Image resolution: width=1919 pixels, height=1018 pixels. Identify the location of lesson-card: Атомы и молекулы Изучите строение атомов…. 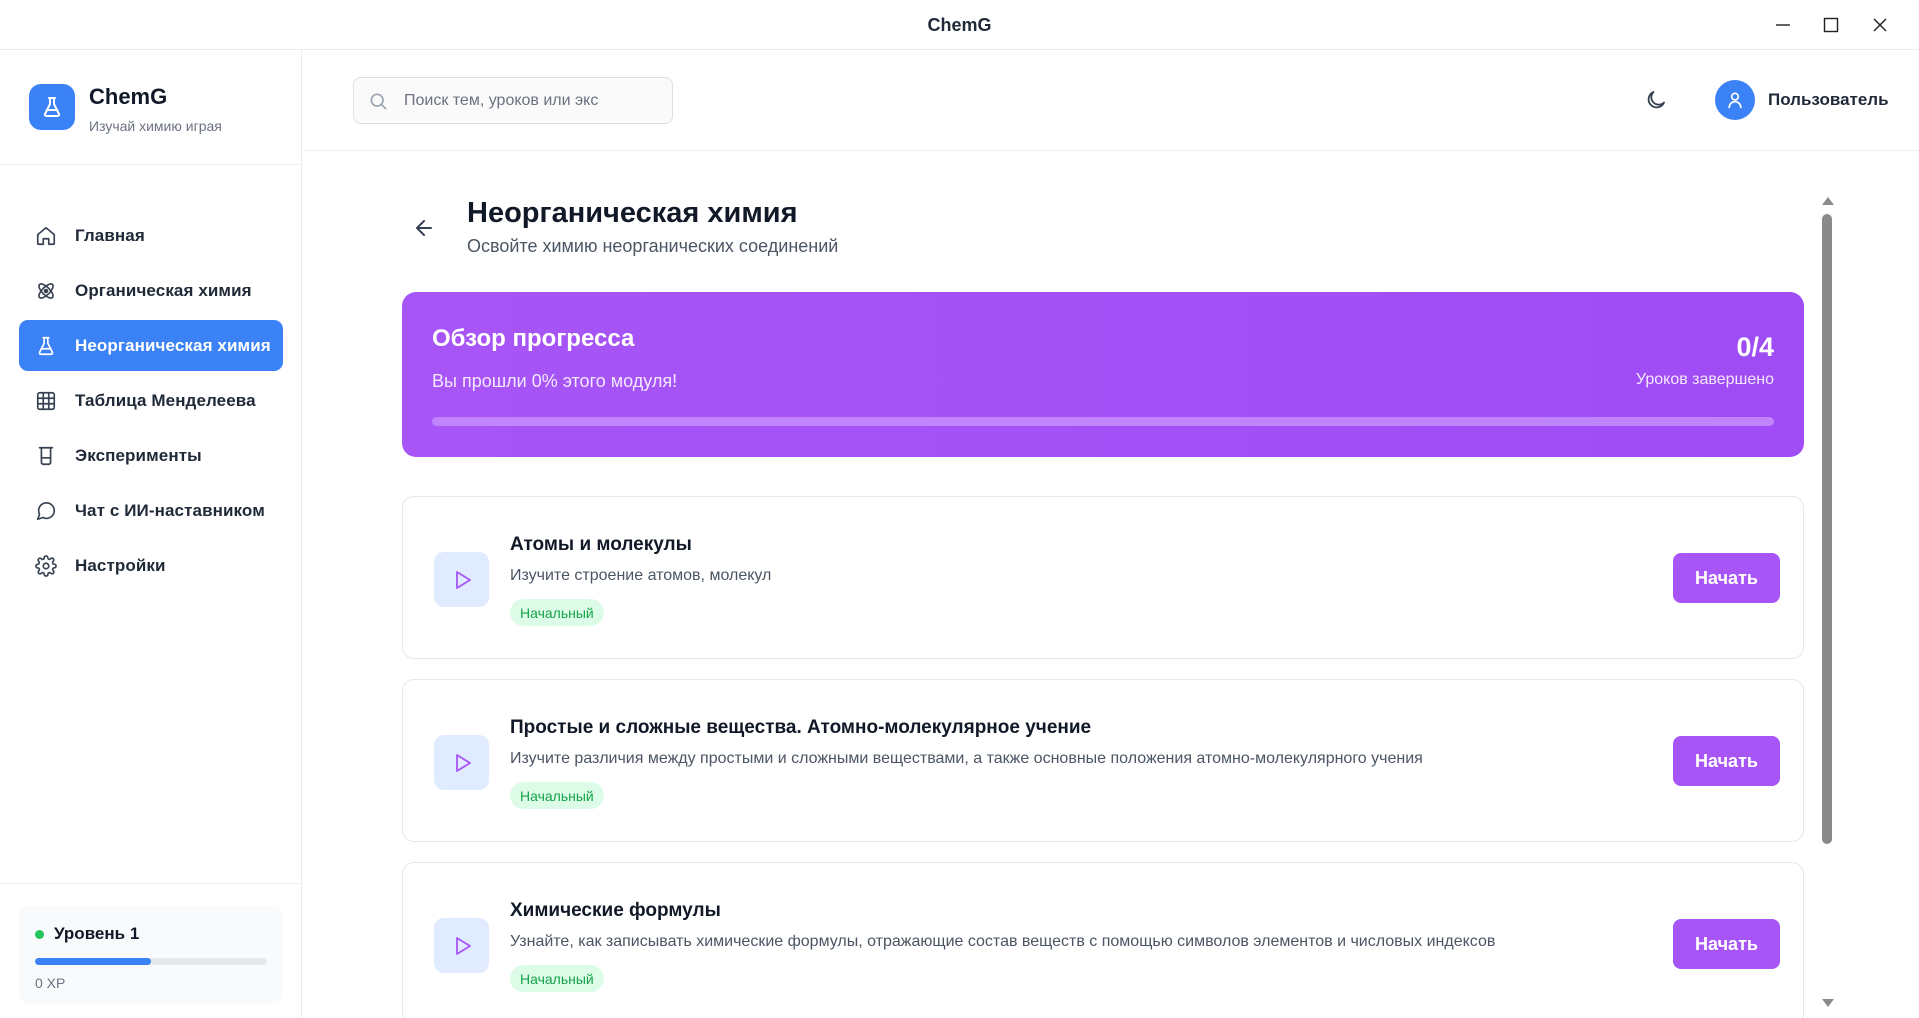
(1103, 577).